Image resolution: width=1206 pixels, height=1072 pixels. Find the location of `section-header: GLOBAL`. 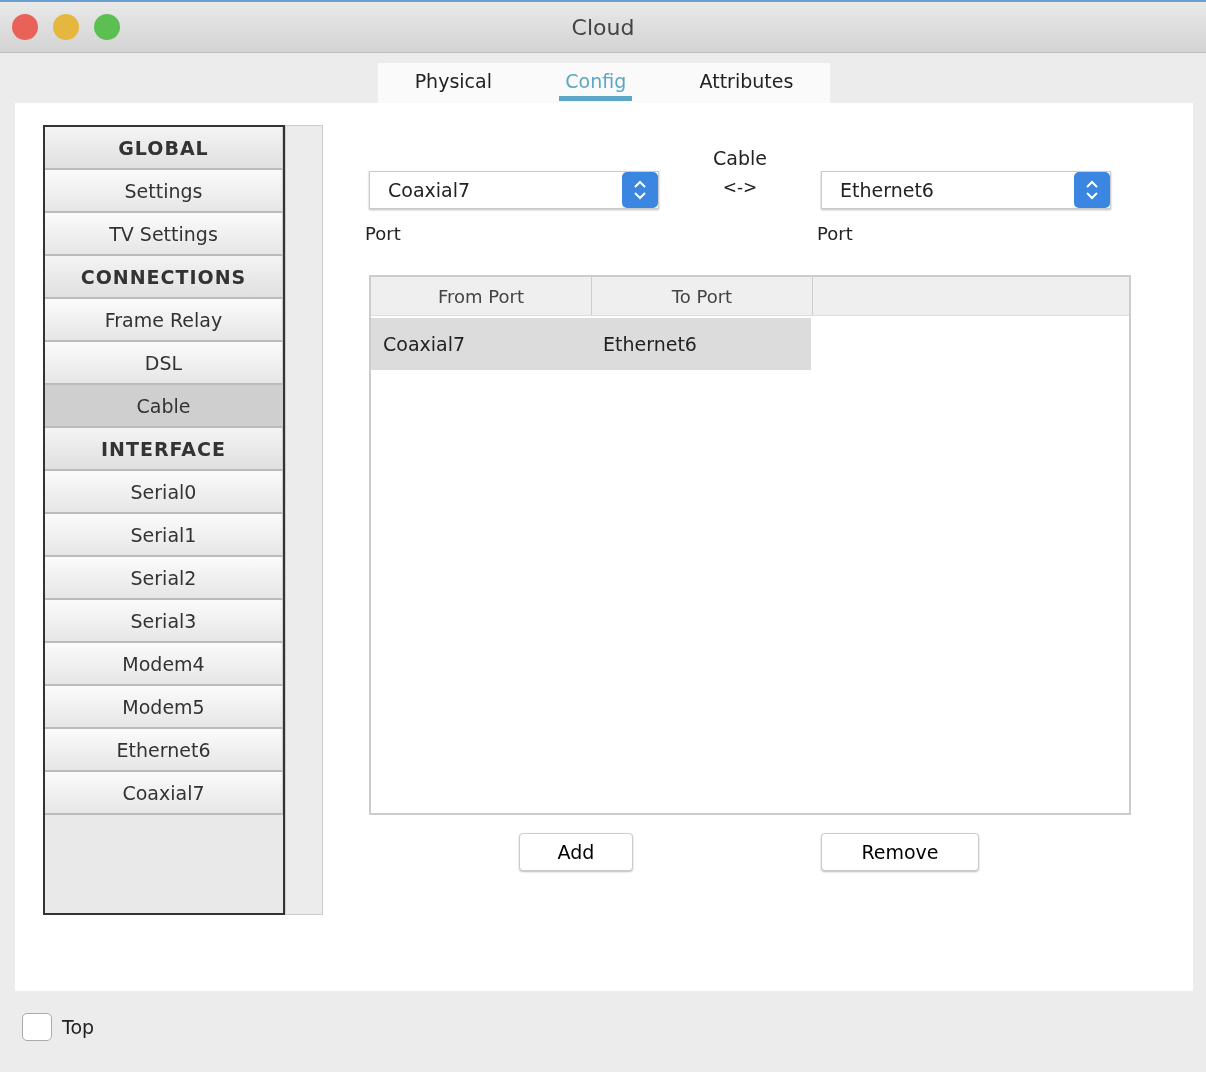

section-header: GLOBAL is located at coordinates (164, 148).